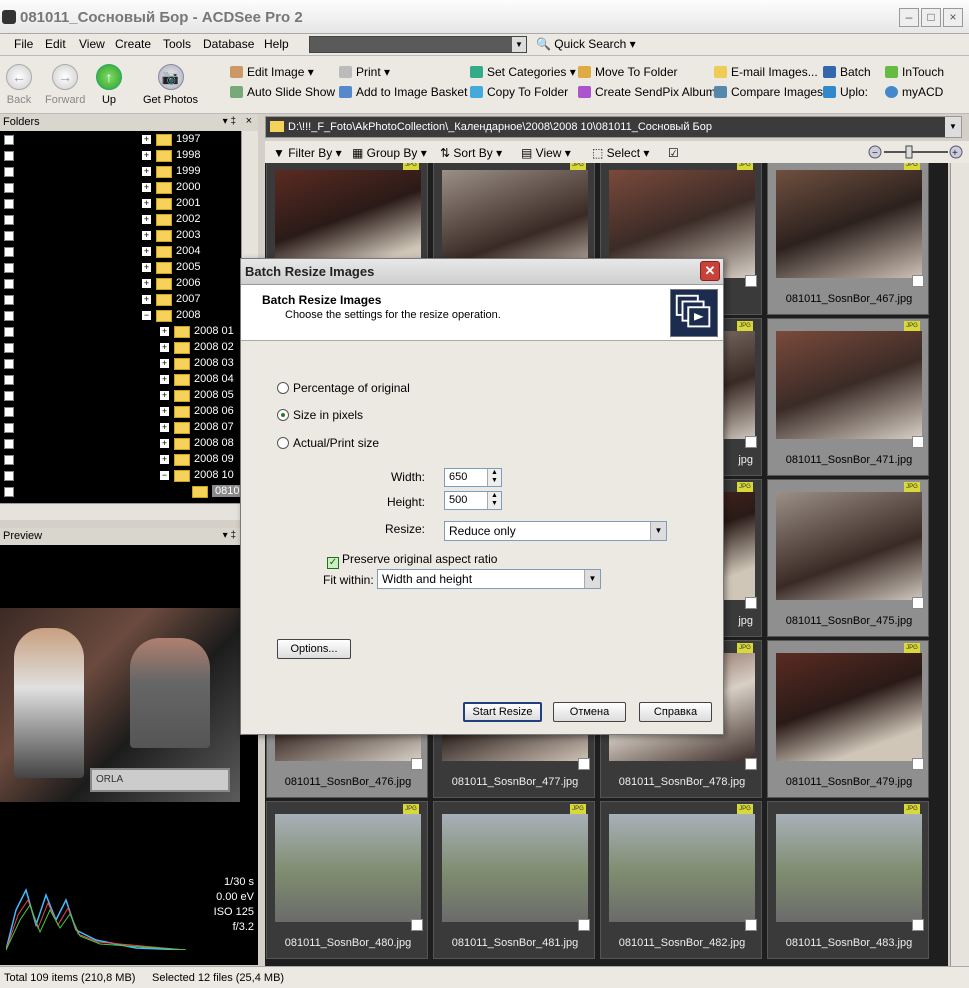  What do you see at coordinates (675, 712) in the screenshot?
I see `help-button: Справка` at bounding box center [675, 712].